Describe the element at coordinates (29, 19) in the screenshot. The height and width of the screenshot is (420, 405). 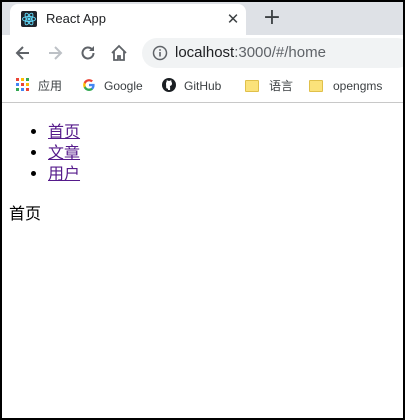
I see `react-logo-icon` at that location.